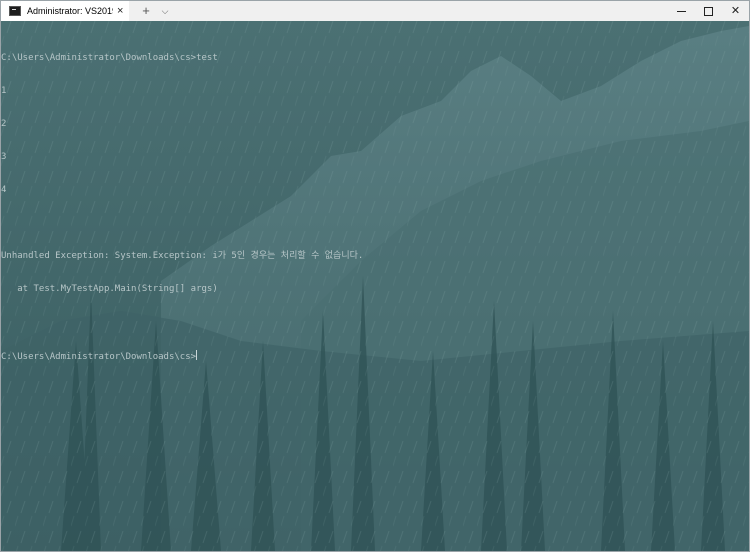  I want to click on terminal-prompt-line: C:\Users\Administrator\Downloads\cs>, so click(182, 356).